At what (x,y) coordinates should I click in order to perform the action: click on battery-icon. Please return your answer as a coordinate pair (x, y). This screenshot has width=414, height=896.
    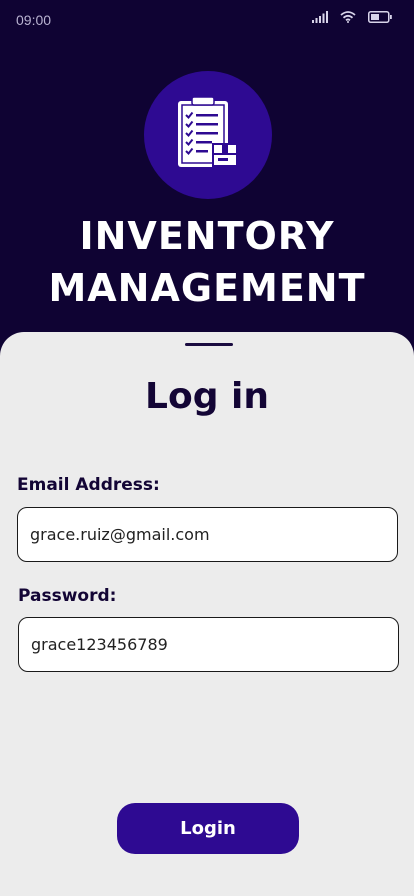
    Looking at the image, I should click on (380, 19).